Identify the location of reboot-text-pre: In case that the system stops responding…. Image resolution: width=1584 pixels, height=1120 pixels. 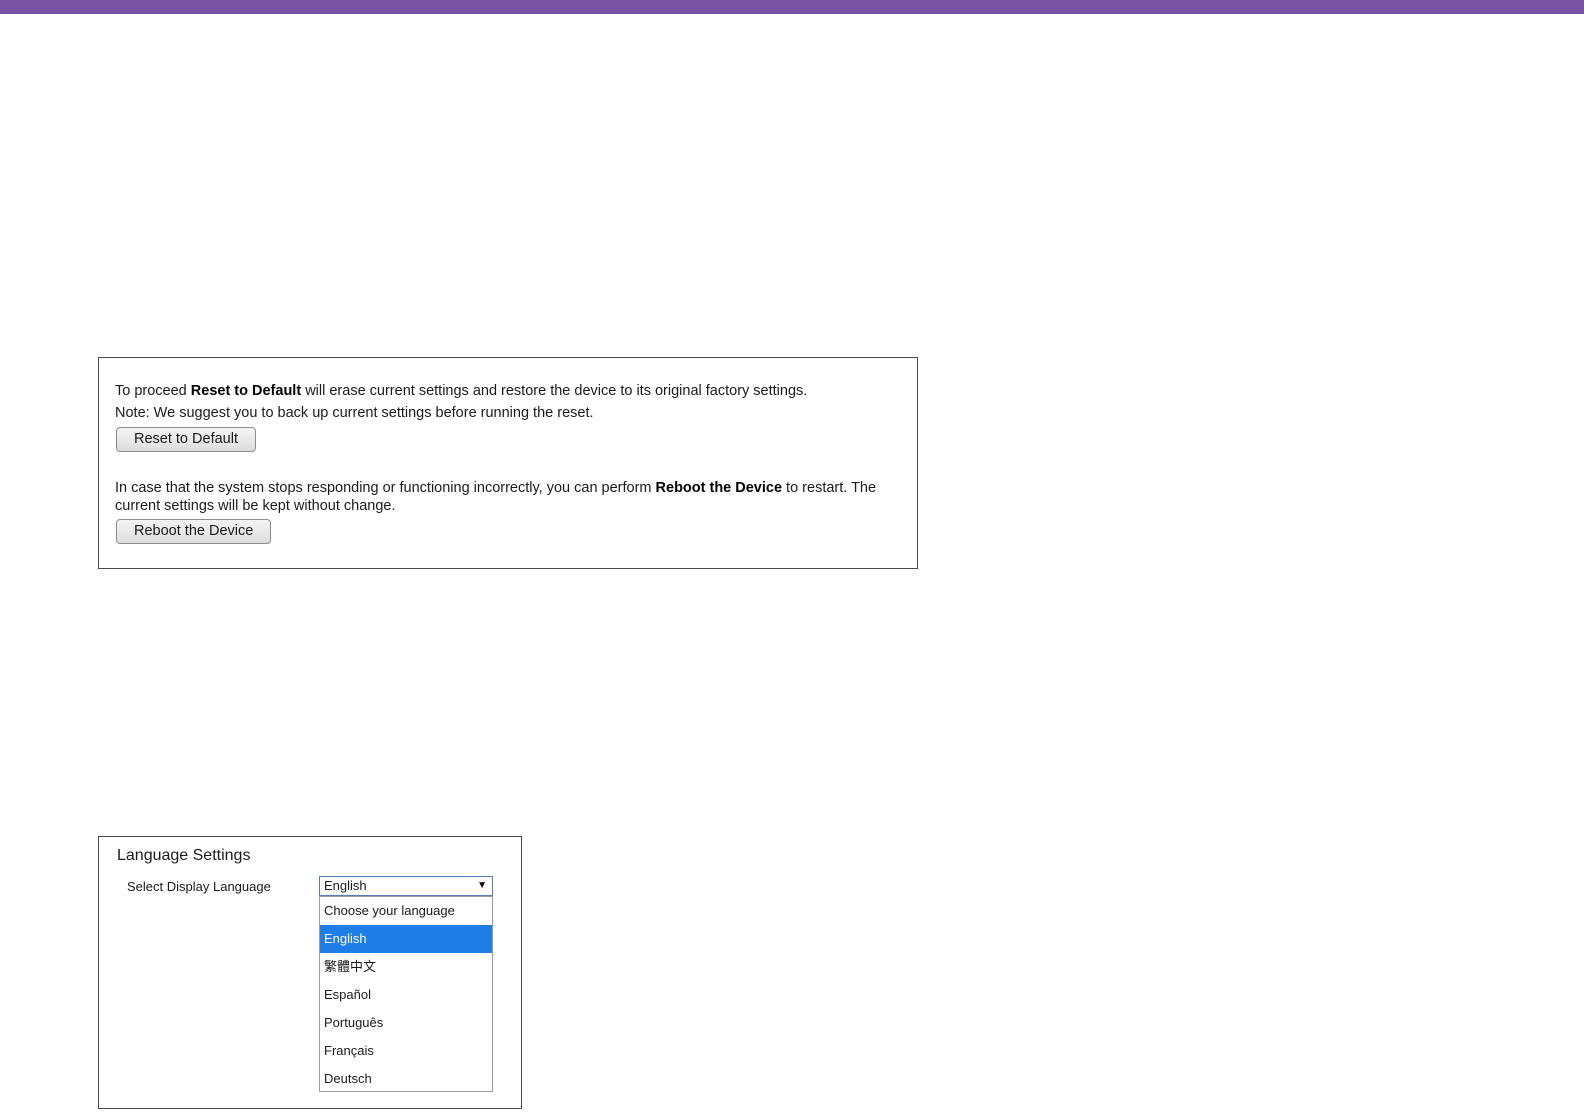
(385, 488).